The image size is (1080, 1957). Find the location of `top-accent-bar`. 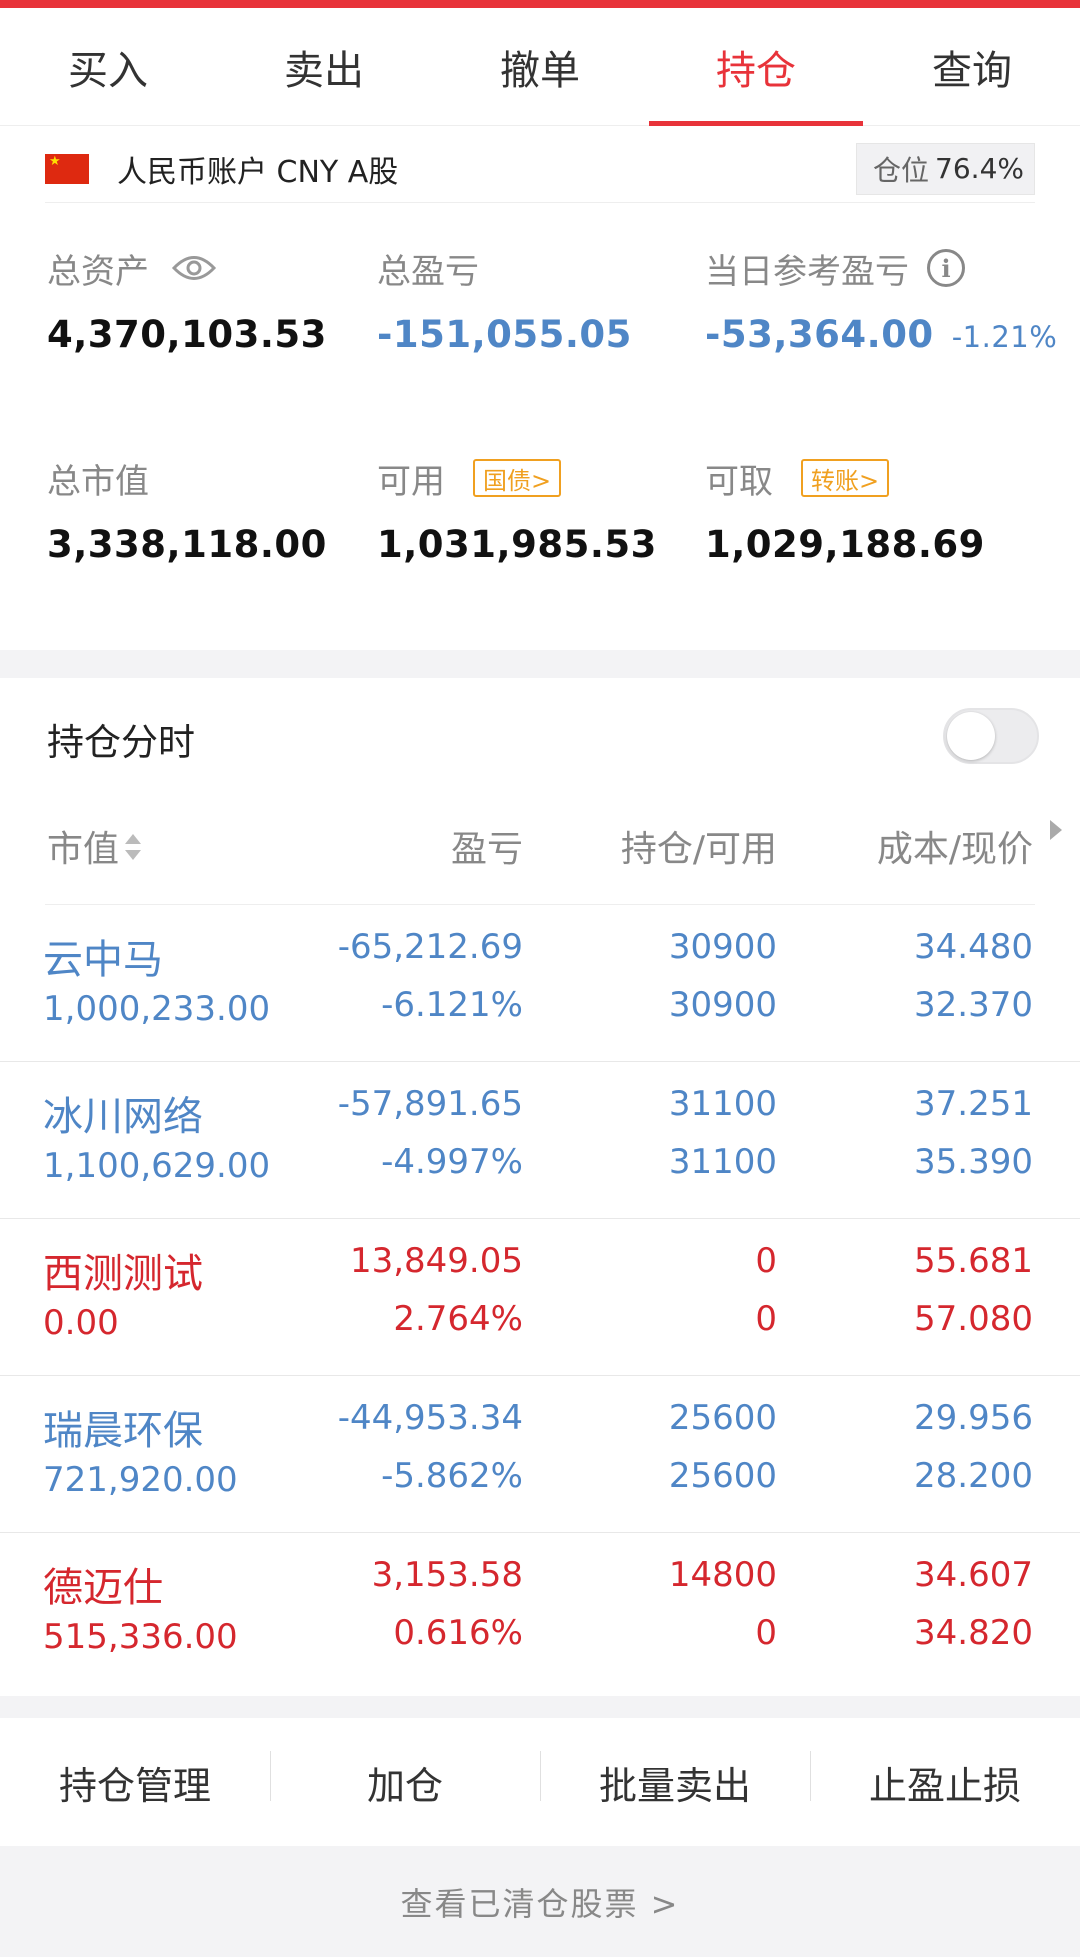

top-accent-bar is located at coordinates (540, 4).